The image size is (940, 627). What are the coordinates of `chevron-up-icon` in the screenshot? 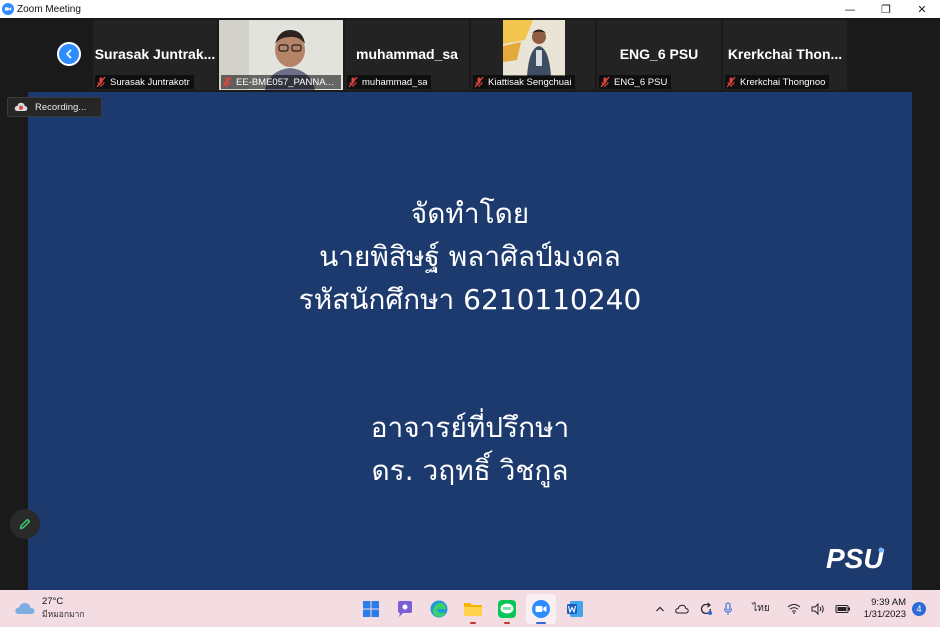 It's located at (660, 608).